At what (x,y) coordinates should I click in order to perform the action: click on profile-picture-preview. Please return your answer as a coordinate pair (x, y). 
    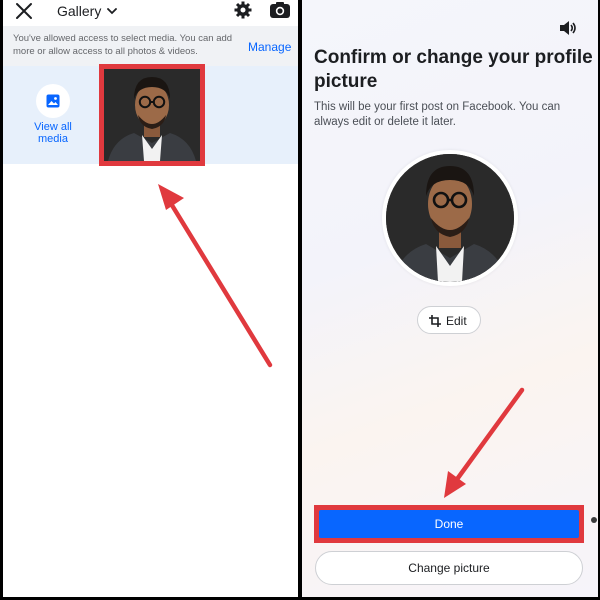
    Looking at the image, I should click on (450, 218).